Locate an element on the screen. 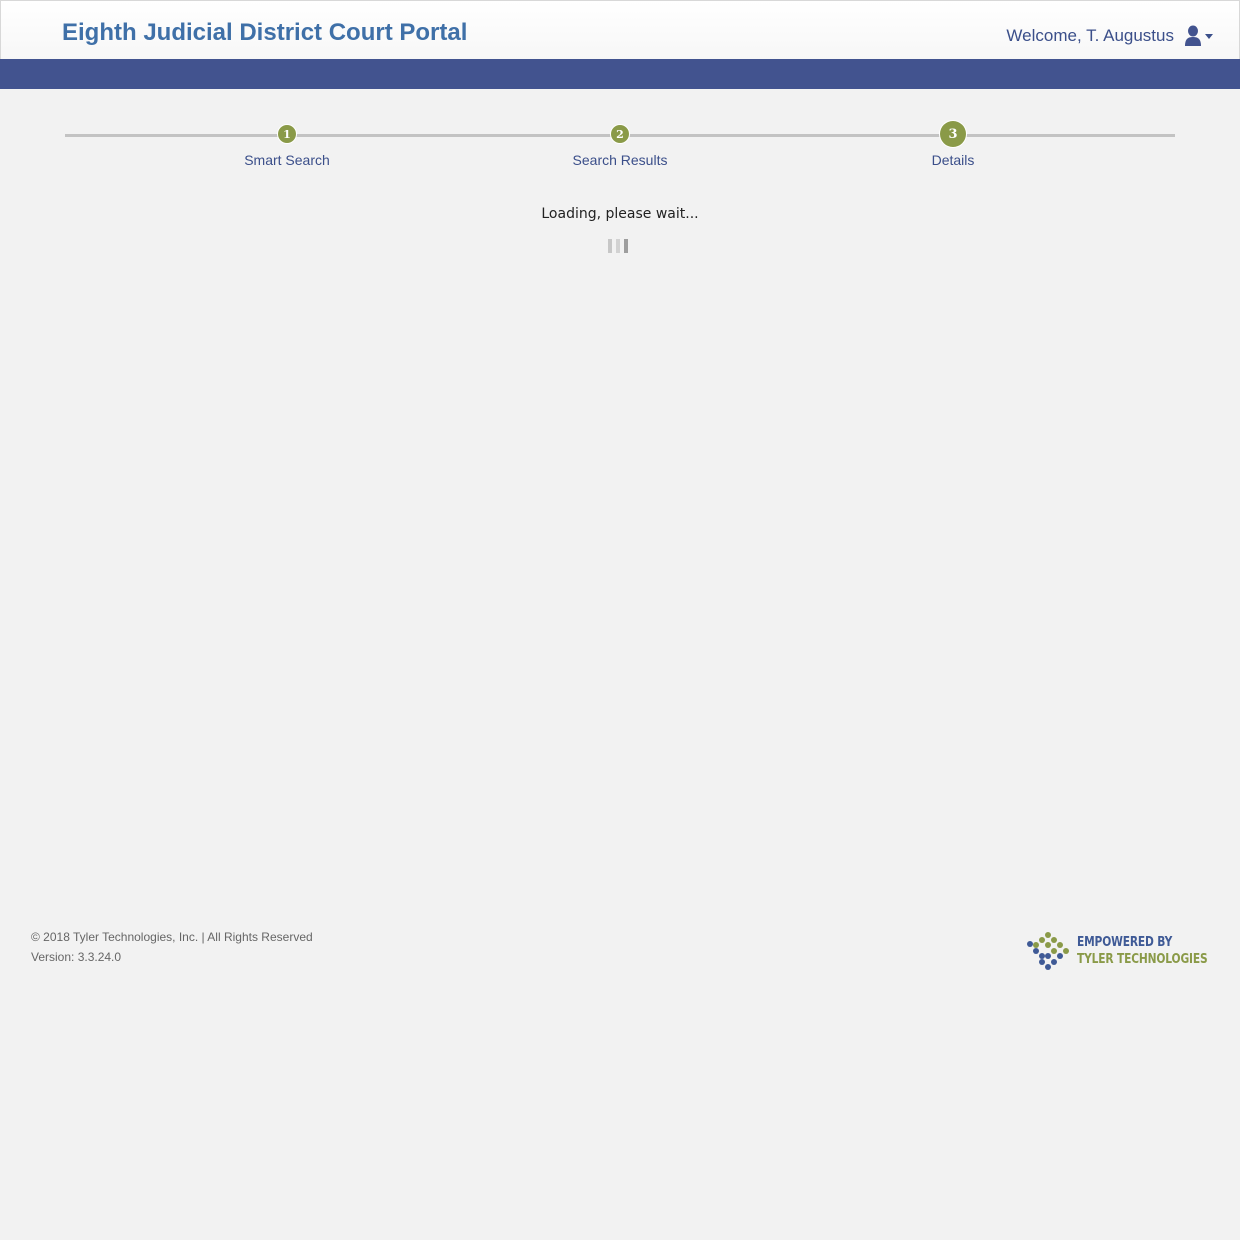 The image size is (1240, 1240). step-2-badge: 2 is located at coordinates (620, 134).